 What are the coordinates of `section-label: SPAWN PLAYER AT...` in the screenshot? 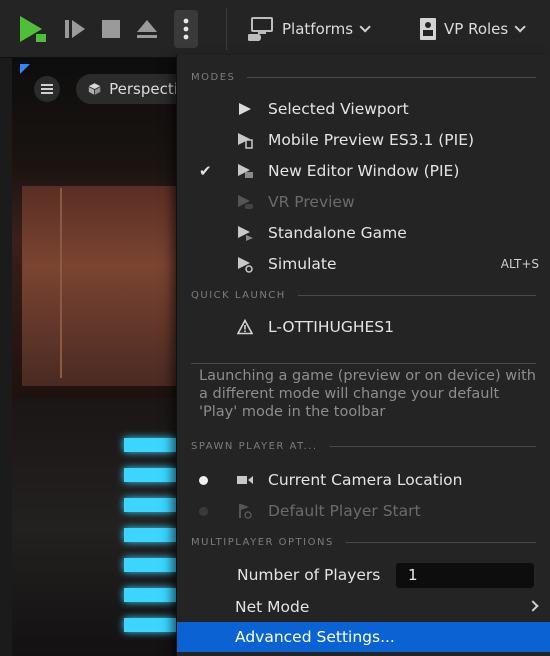 It's located at (254, 446).